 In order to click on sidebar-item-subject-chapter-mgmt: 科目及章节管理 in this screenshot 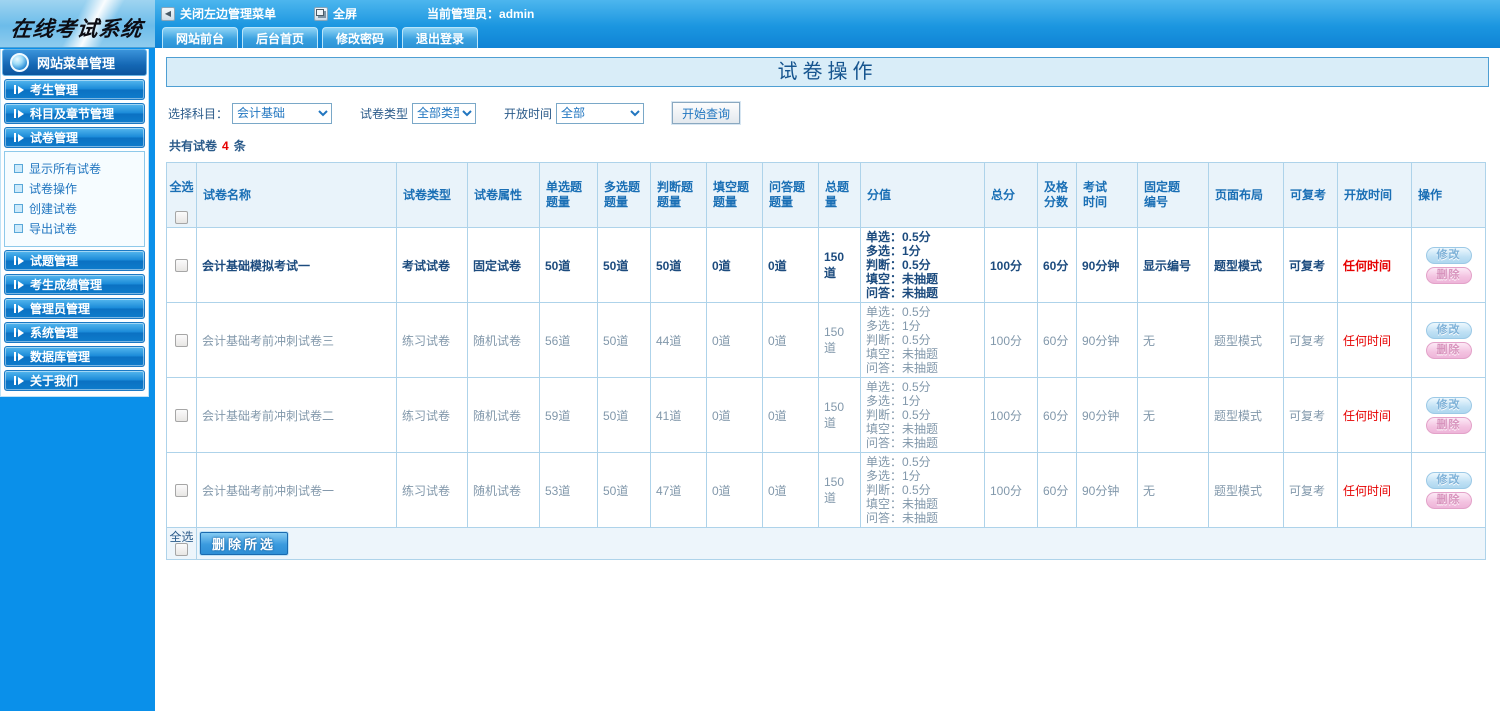, I will do `click(74, 113)`.